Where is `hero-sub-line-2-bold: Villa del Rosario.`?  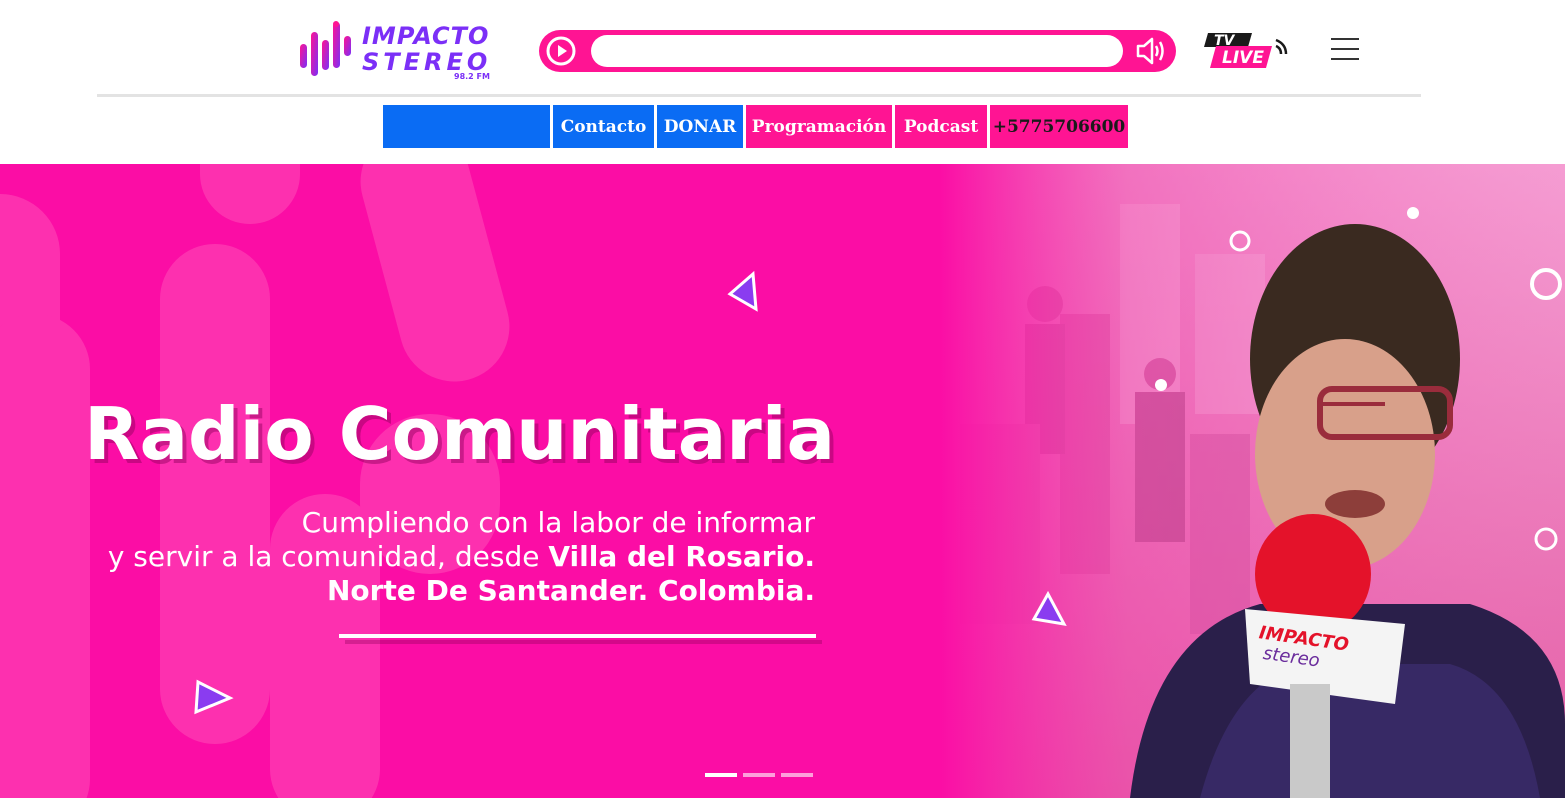 hero-sub-line-2-bold: Villa del Rosario. is located at coordinates (681, 556).